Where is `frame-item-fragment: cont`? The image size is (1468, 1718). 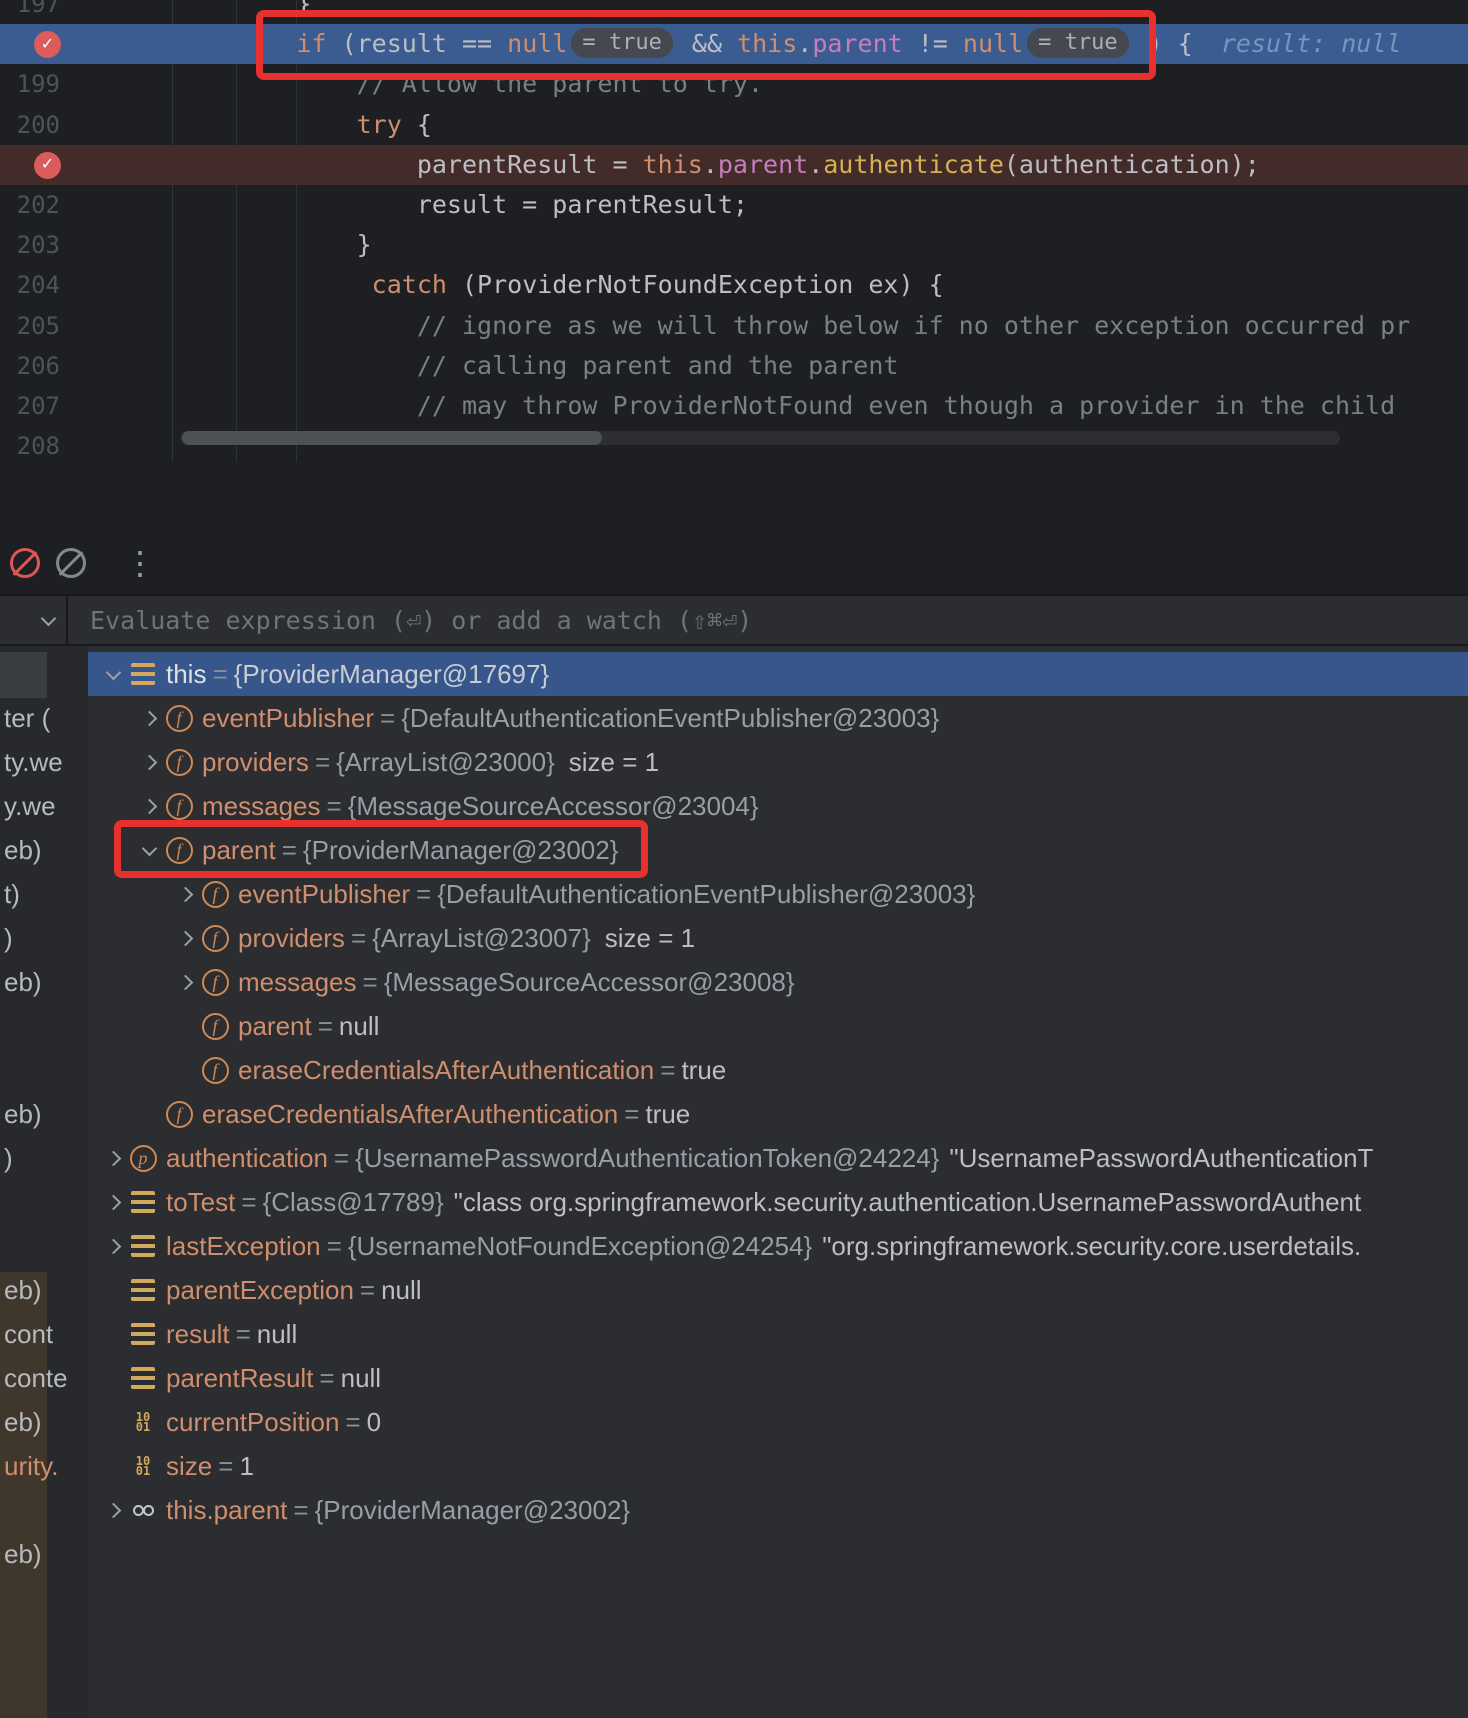 frame-item-fragment: cont is located at coordinates (28, 1334).